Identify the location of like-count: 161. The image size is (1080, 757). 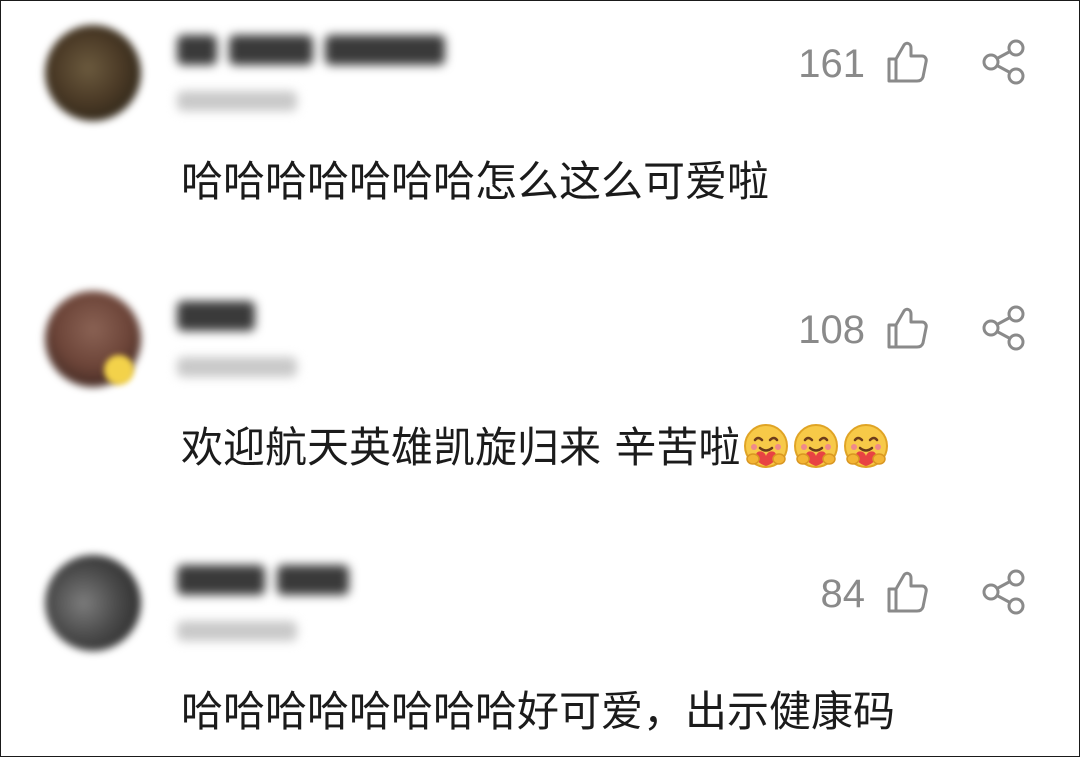
(831, 64).